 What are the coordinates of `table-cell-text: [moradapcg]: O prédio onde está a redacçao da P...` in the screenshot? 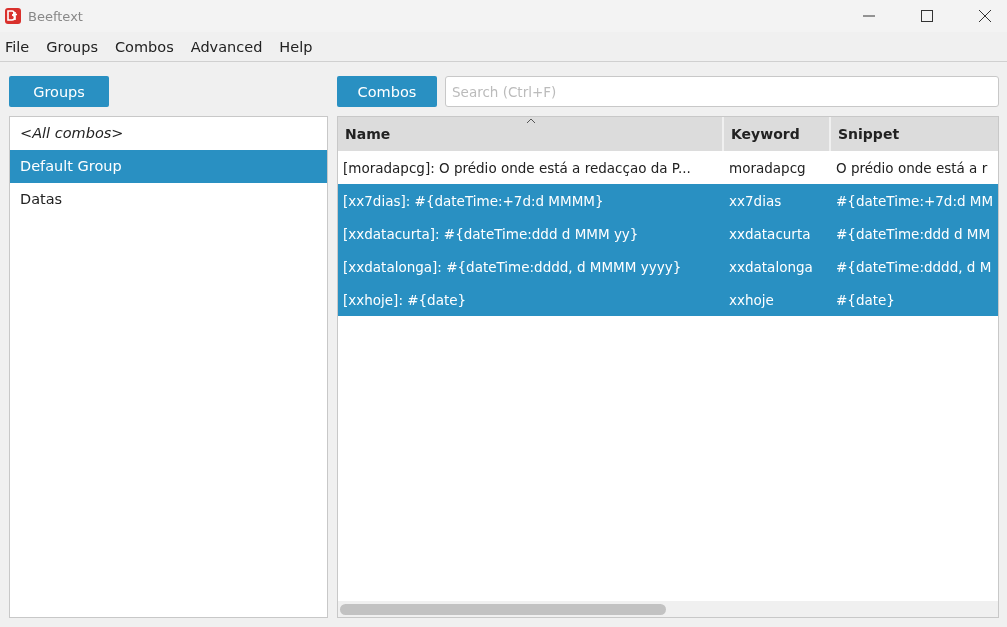 It's located at (517, 167).